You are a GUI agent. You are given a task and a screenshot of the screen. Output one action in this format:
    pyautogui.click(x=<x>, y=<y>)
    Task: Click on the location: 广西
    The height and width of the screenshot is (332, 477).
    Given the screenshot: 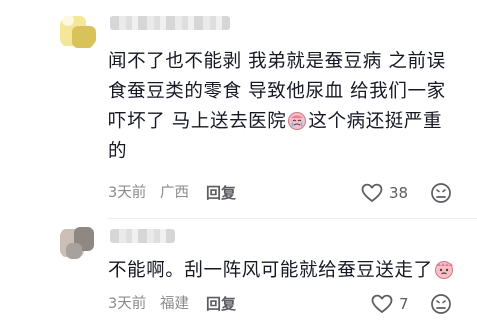 What is the action you would take?
    pyautogui.click(x=174, y=193)
    